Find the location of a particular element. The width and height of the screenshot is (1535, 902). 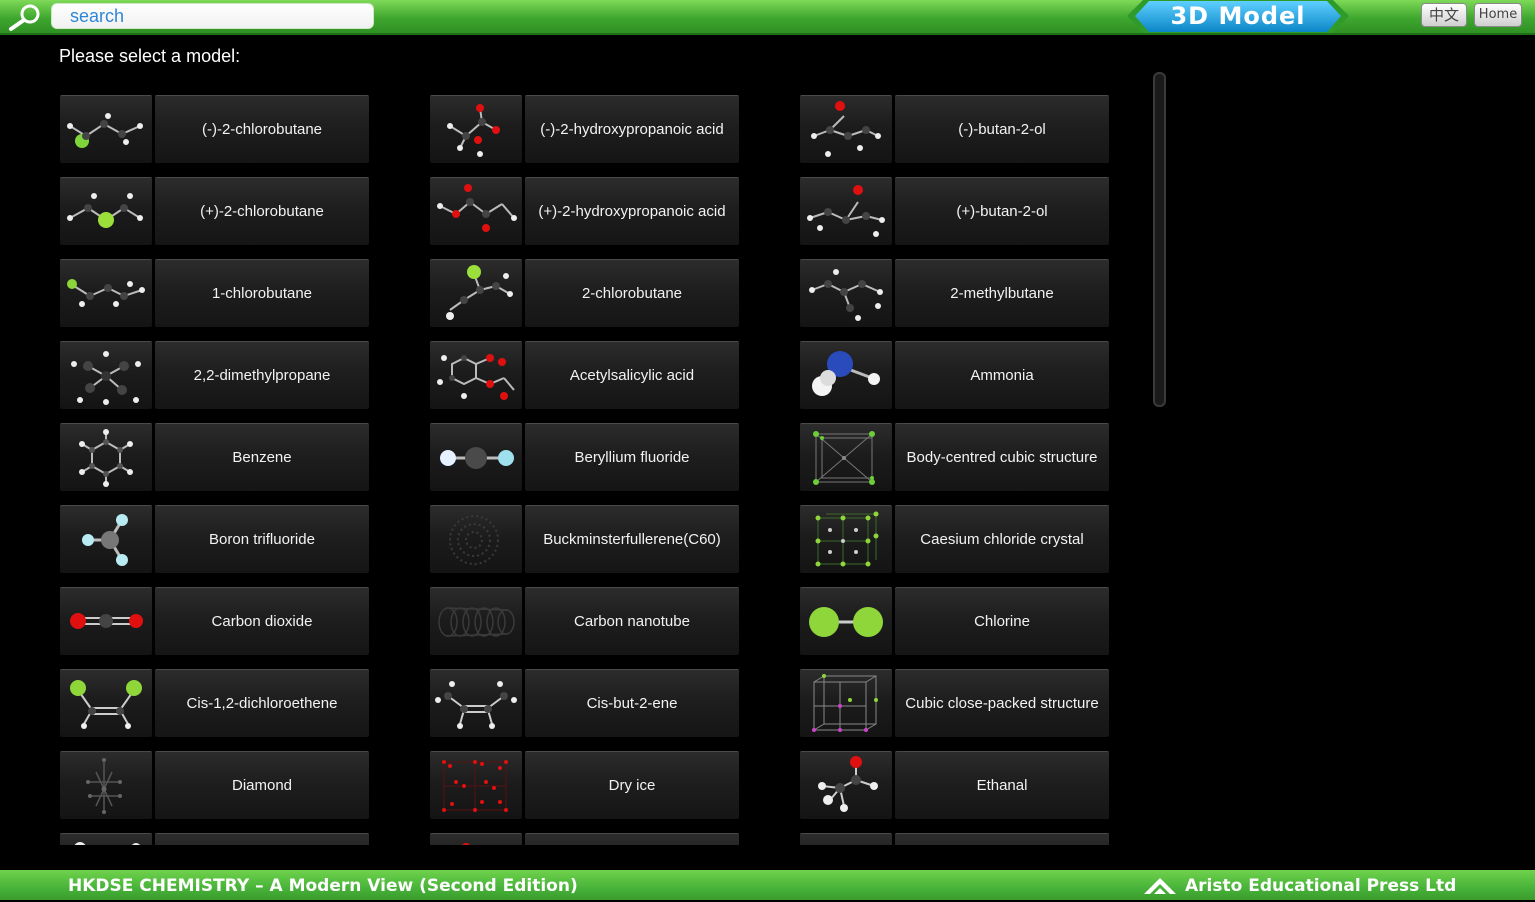

dimethylpropane-molecule-icon is located at coordinates (106, 375).